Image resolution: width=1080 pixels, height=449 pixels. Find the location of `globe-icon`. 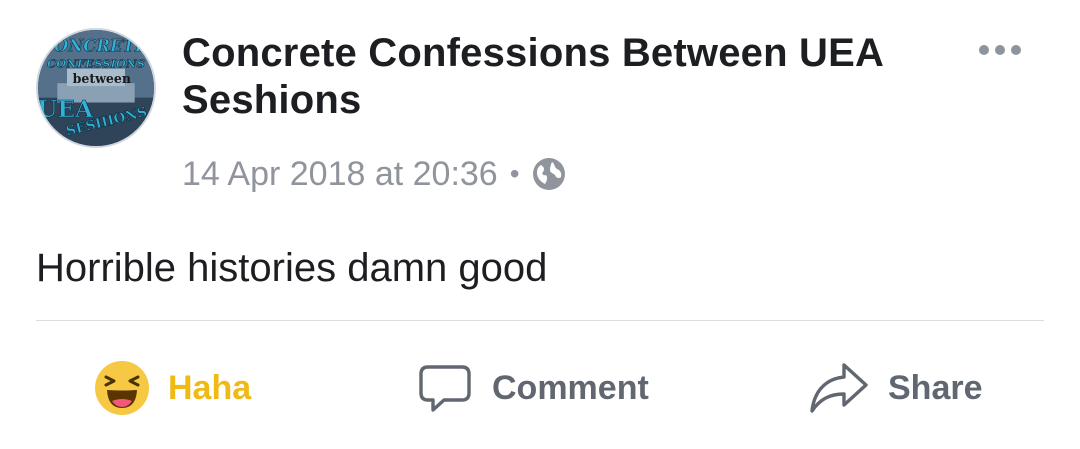

globe-icon is located at coordinates (548, 174).